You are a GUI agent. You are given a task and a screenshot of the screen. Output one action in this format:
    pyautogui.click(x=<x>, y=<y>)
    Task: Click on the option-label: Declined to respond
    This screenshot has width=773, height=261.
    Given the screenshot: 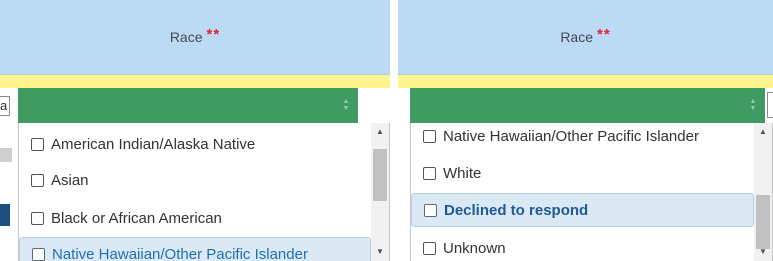 What is the action you would take?
    pyautogui.click(x=516, y=210)
    